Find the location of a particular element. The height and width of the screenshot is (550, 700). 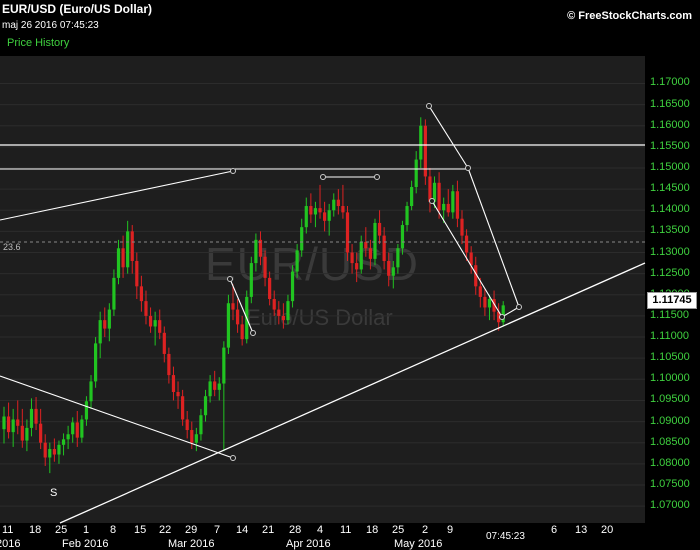

date-axis-day: 9 is located at coordinates (450, 530).